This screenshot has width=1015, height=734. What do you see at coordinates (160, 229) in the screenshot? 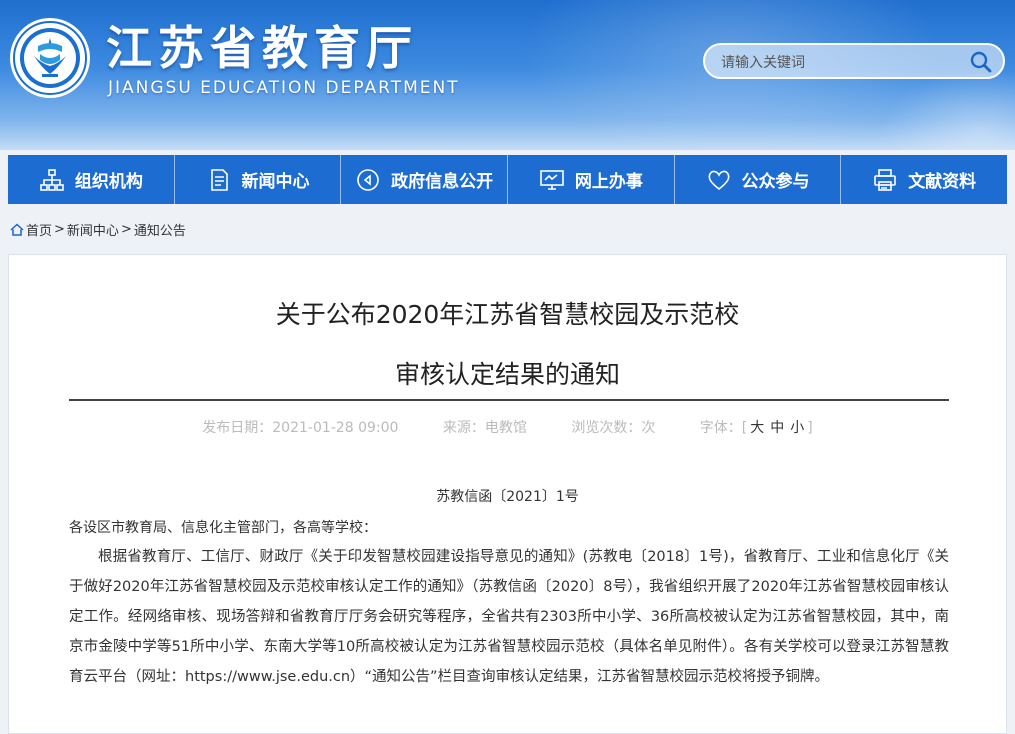
I see `breadcrumb-link-notices: 通知公告` at bounding box center [160, 229].